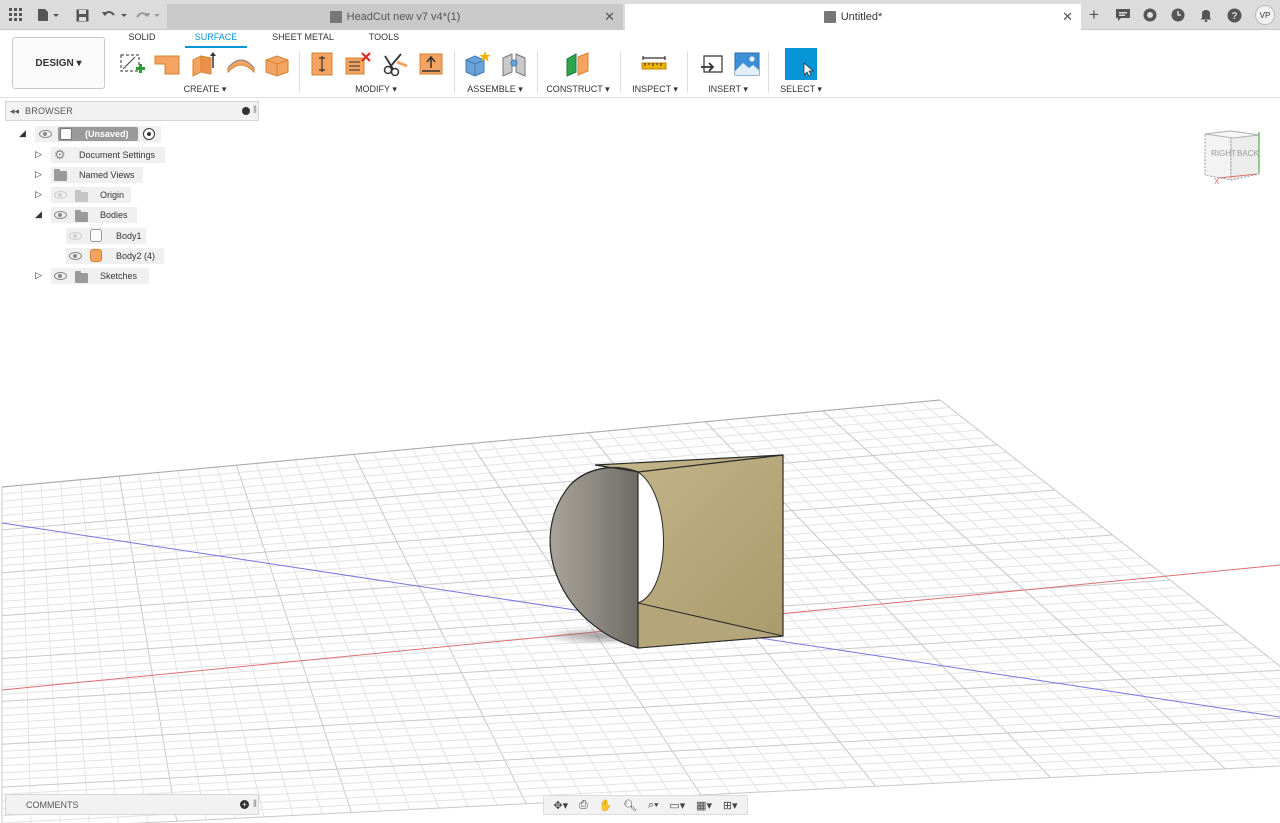 The height and width of the screenshot is (823, 1280). What do you see at coordinates (677, 805) in the screenshot?
I see `display-settings-icon: ▭▾` at bounding box center [677, 805].